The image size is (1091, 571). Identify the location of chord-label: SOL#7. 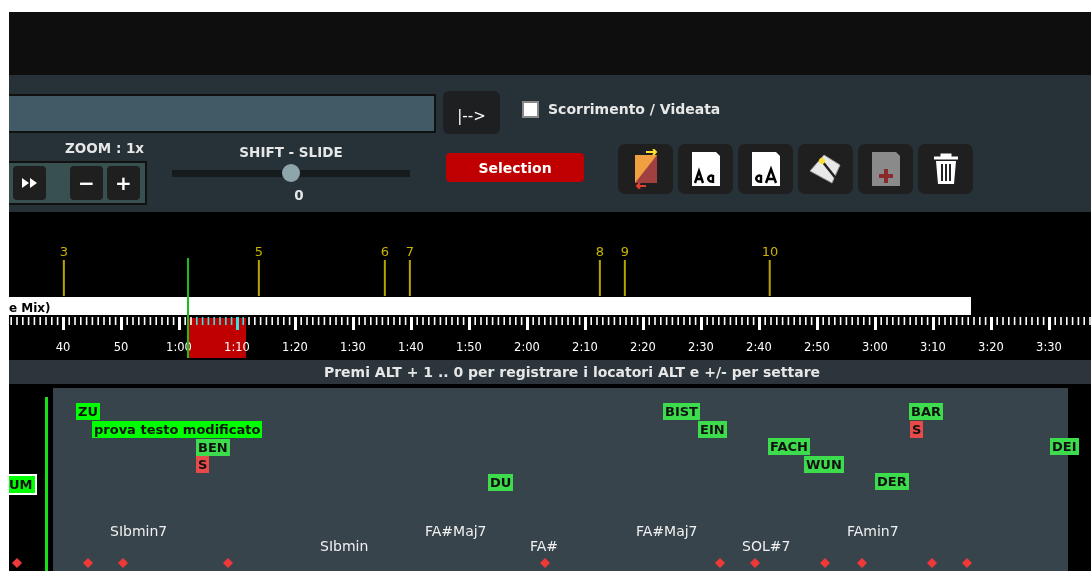
(766, 546).